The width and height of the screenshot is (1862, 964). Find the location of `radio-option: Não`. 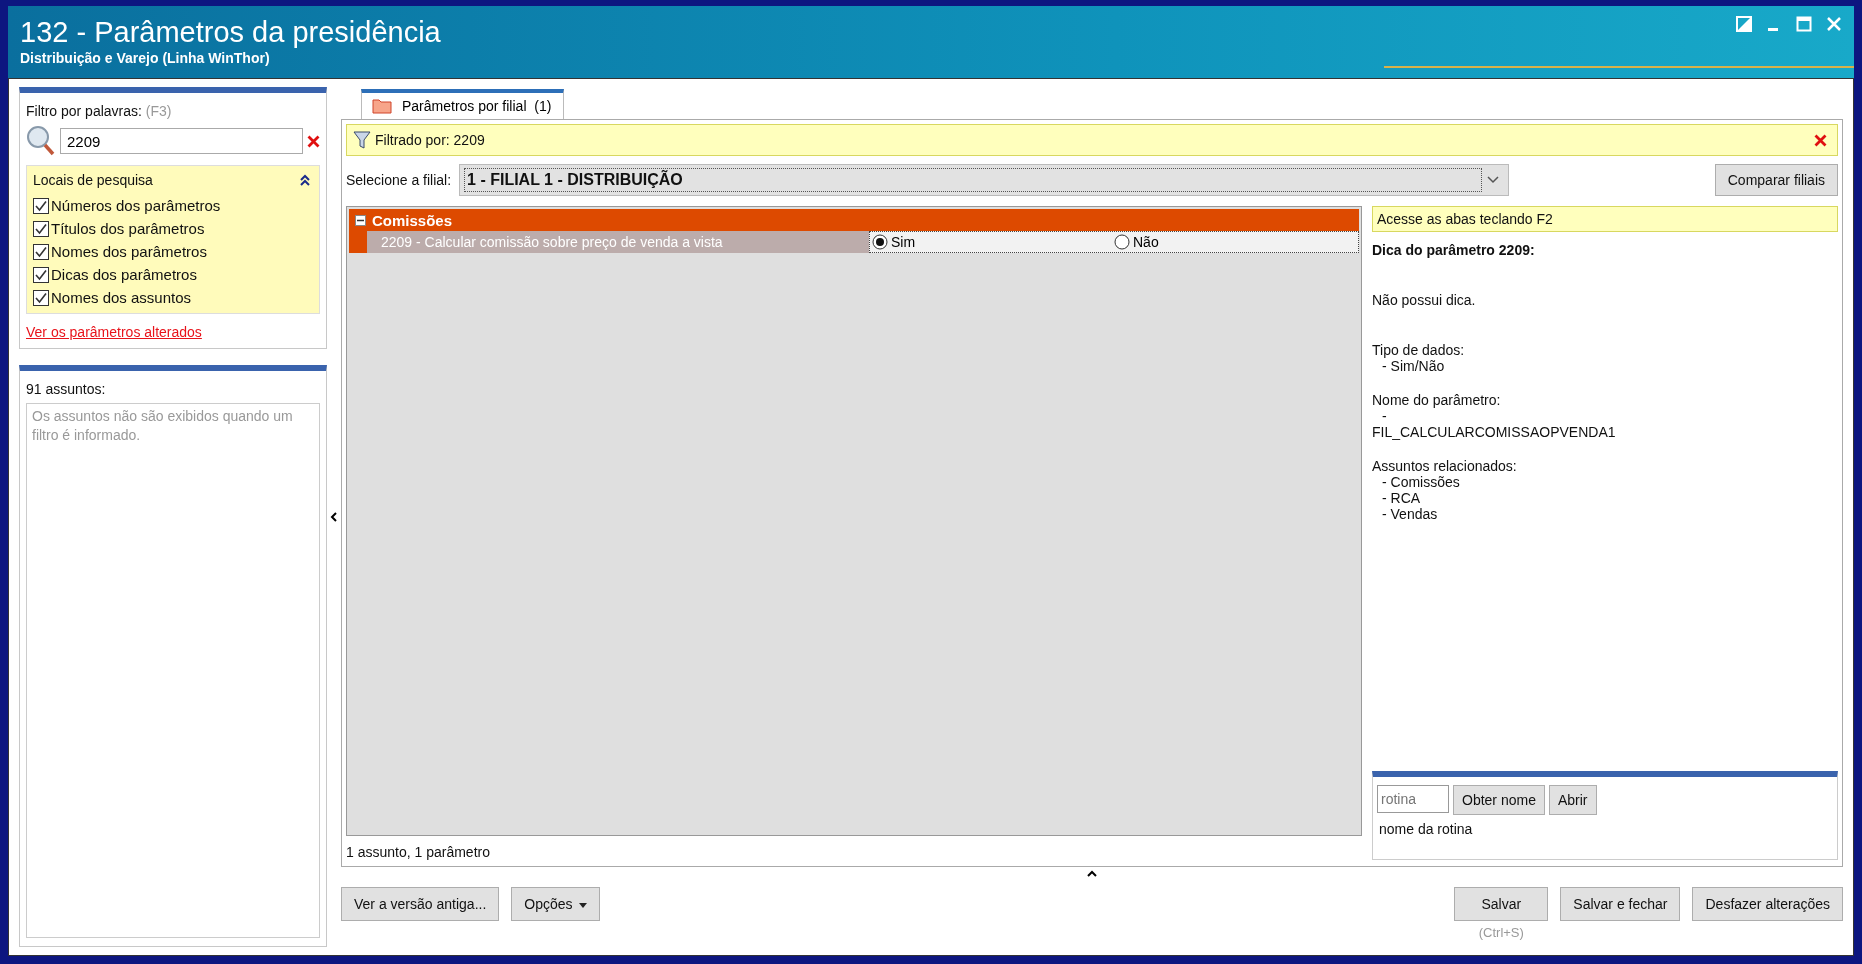

radio-option: Não is located at coordinates (1236, 242).